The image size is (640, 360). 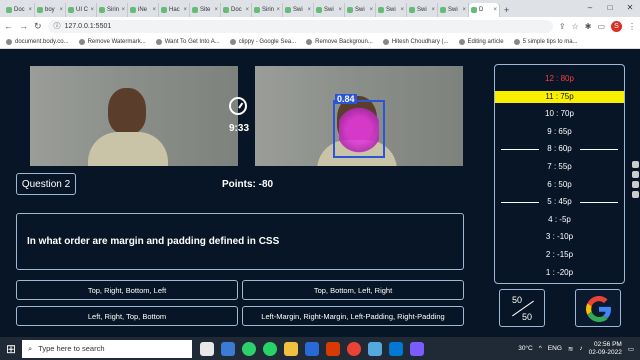 What do you see at coordinates (300, 26) in the screenshot?
I see `address-input: ⓘ 127.0.0.1:5501` at bounding box center [300, 26].